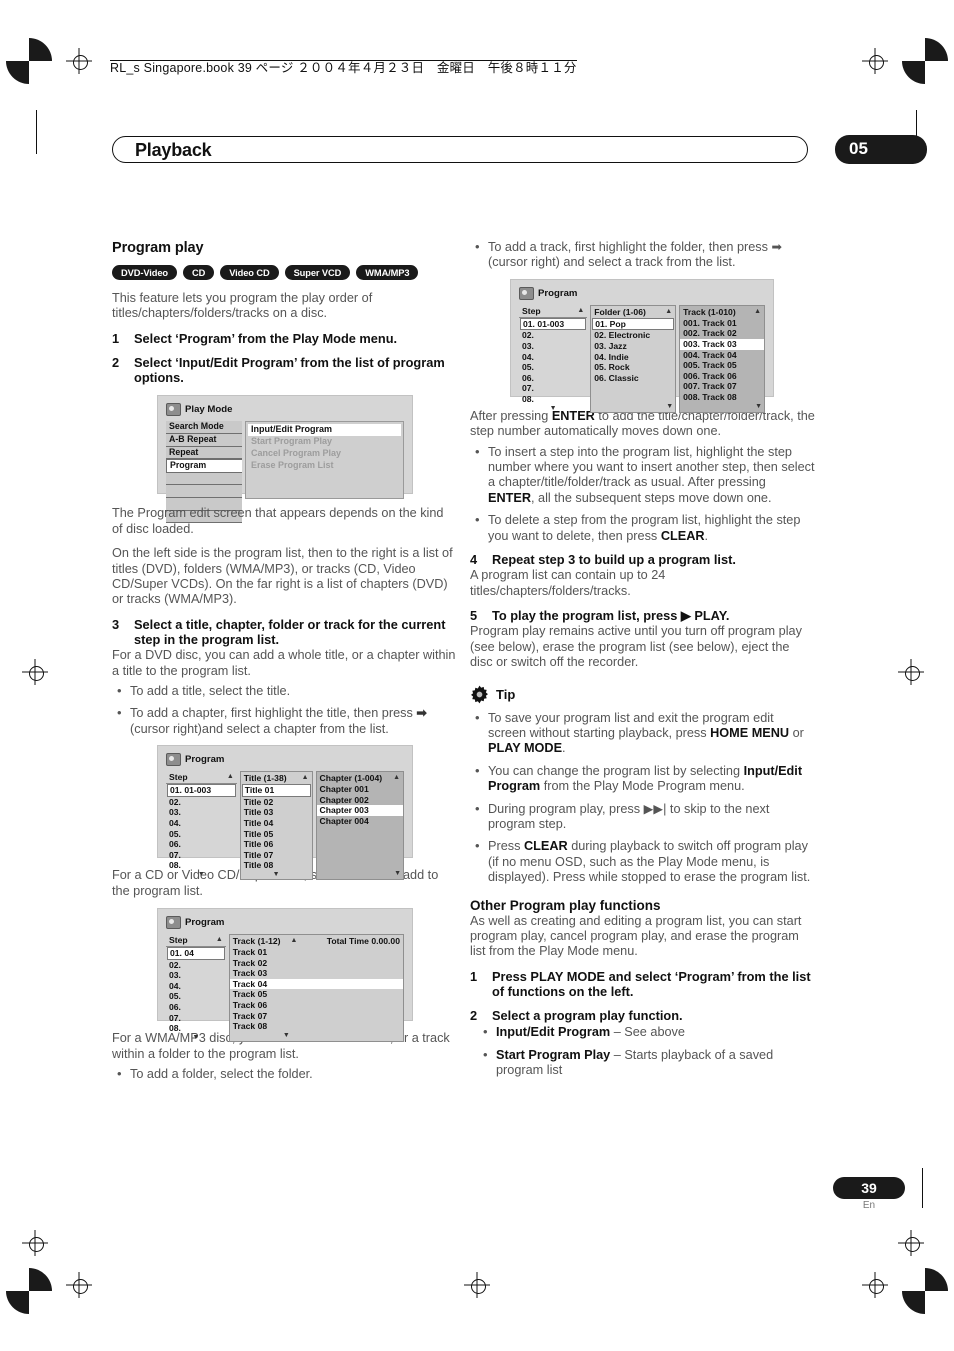  I want to click on play-mode-option-cancel-program-play: Cancel Program Play, so click(324, 454).